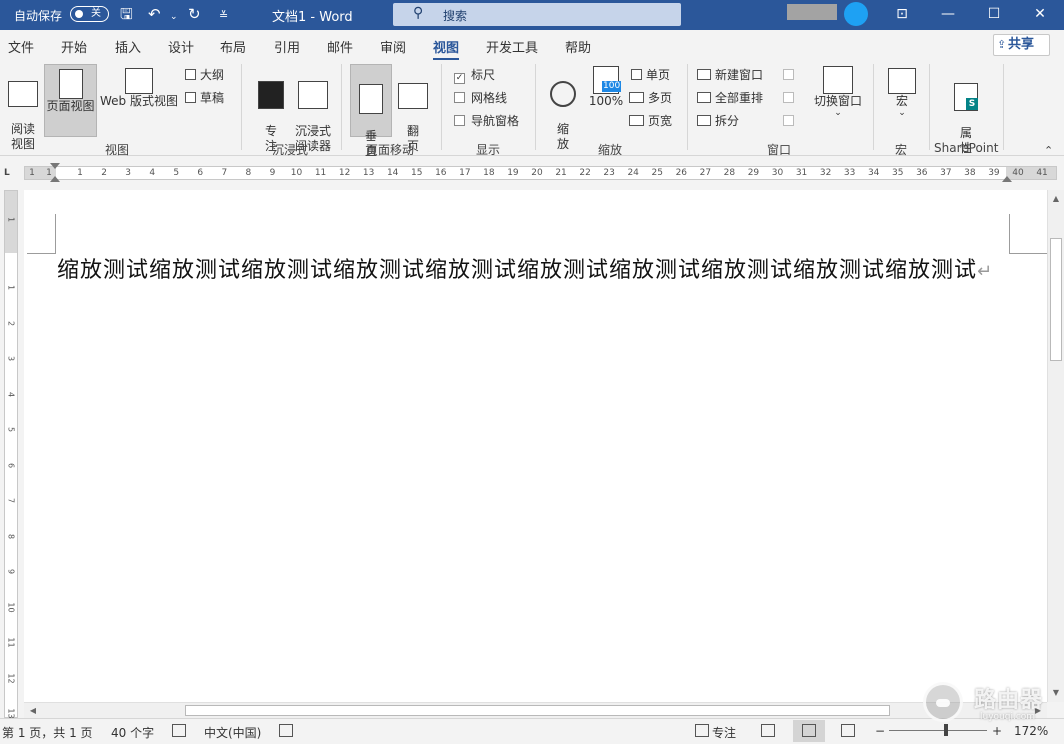 The height and width of the screenshot is (744, 1064). What do you see at coordinates (33, 710) in the screenshot?
I see `scroll-left-icon: ◀` at bounding box center [33, 710].